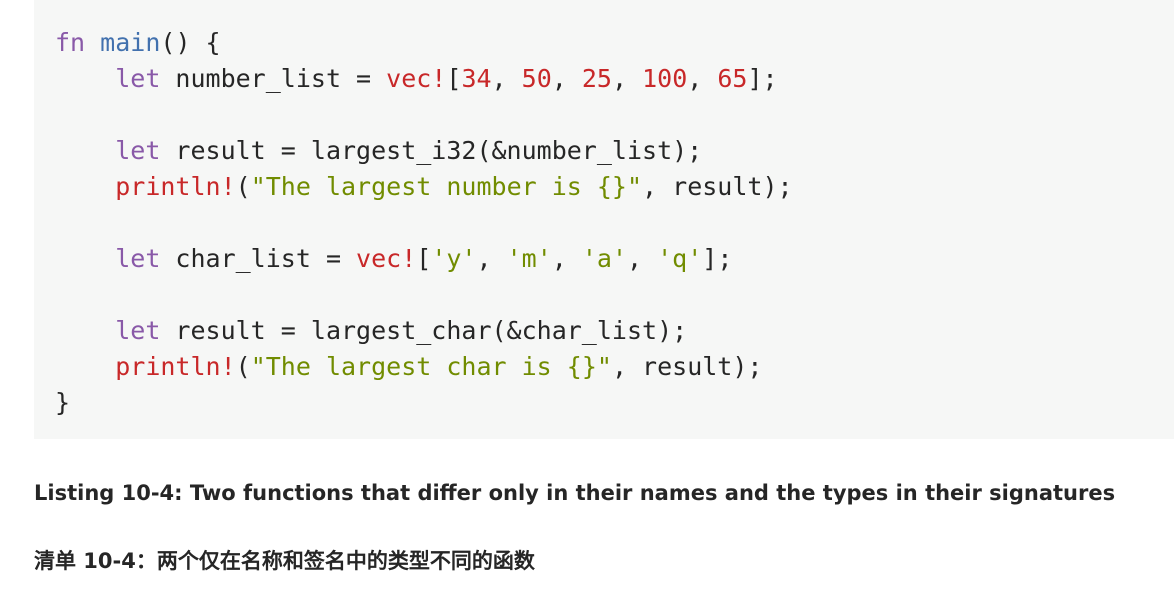  I want to click on code-token: main, so click(130, 42).